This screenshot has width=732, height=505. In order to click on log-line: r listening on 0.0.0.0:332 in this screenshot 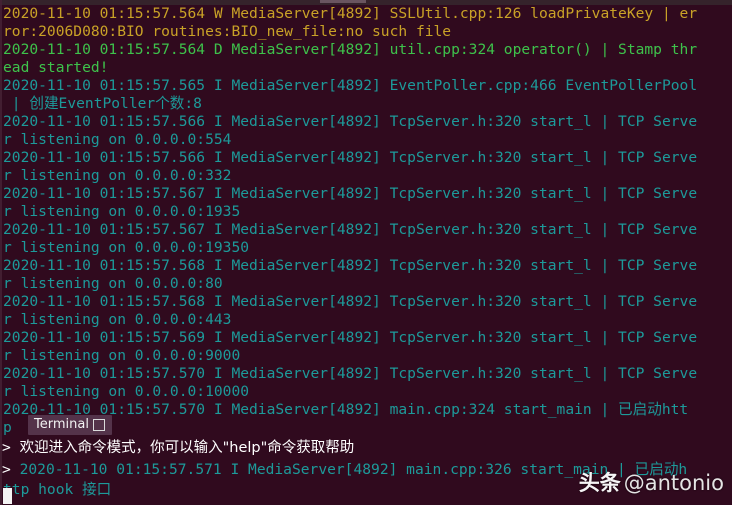, I will do `click(117, 175)`.